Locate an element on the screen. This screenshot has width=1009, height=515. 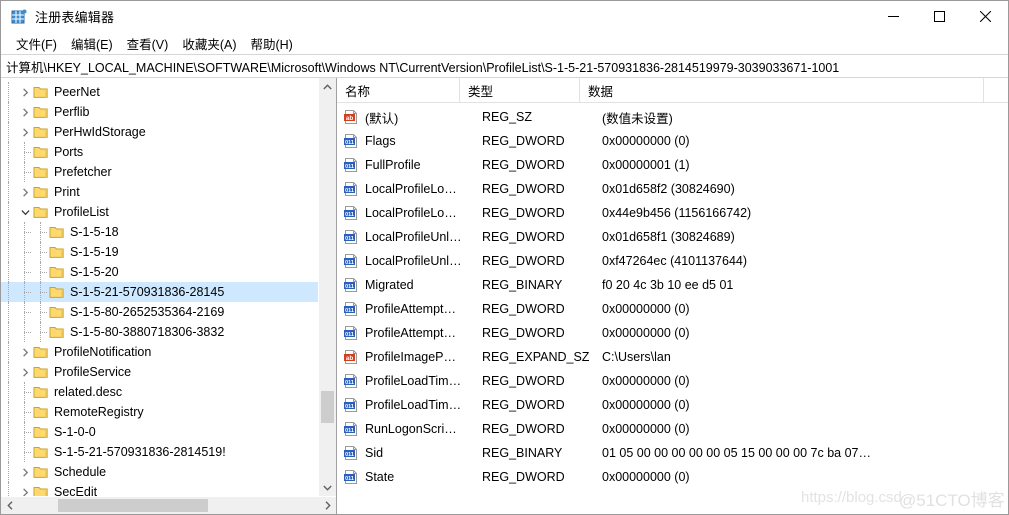
value-data: (数值未设置) is located at coordinates (637, 118).